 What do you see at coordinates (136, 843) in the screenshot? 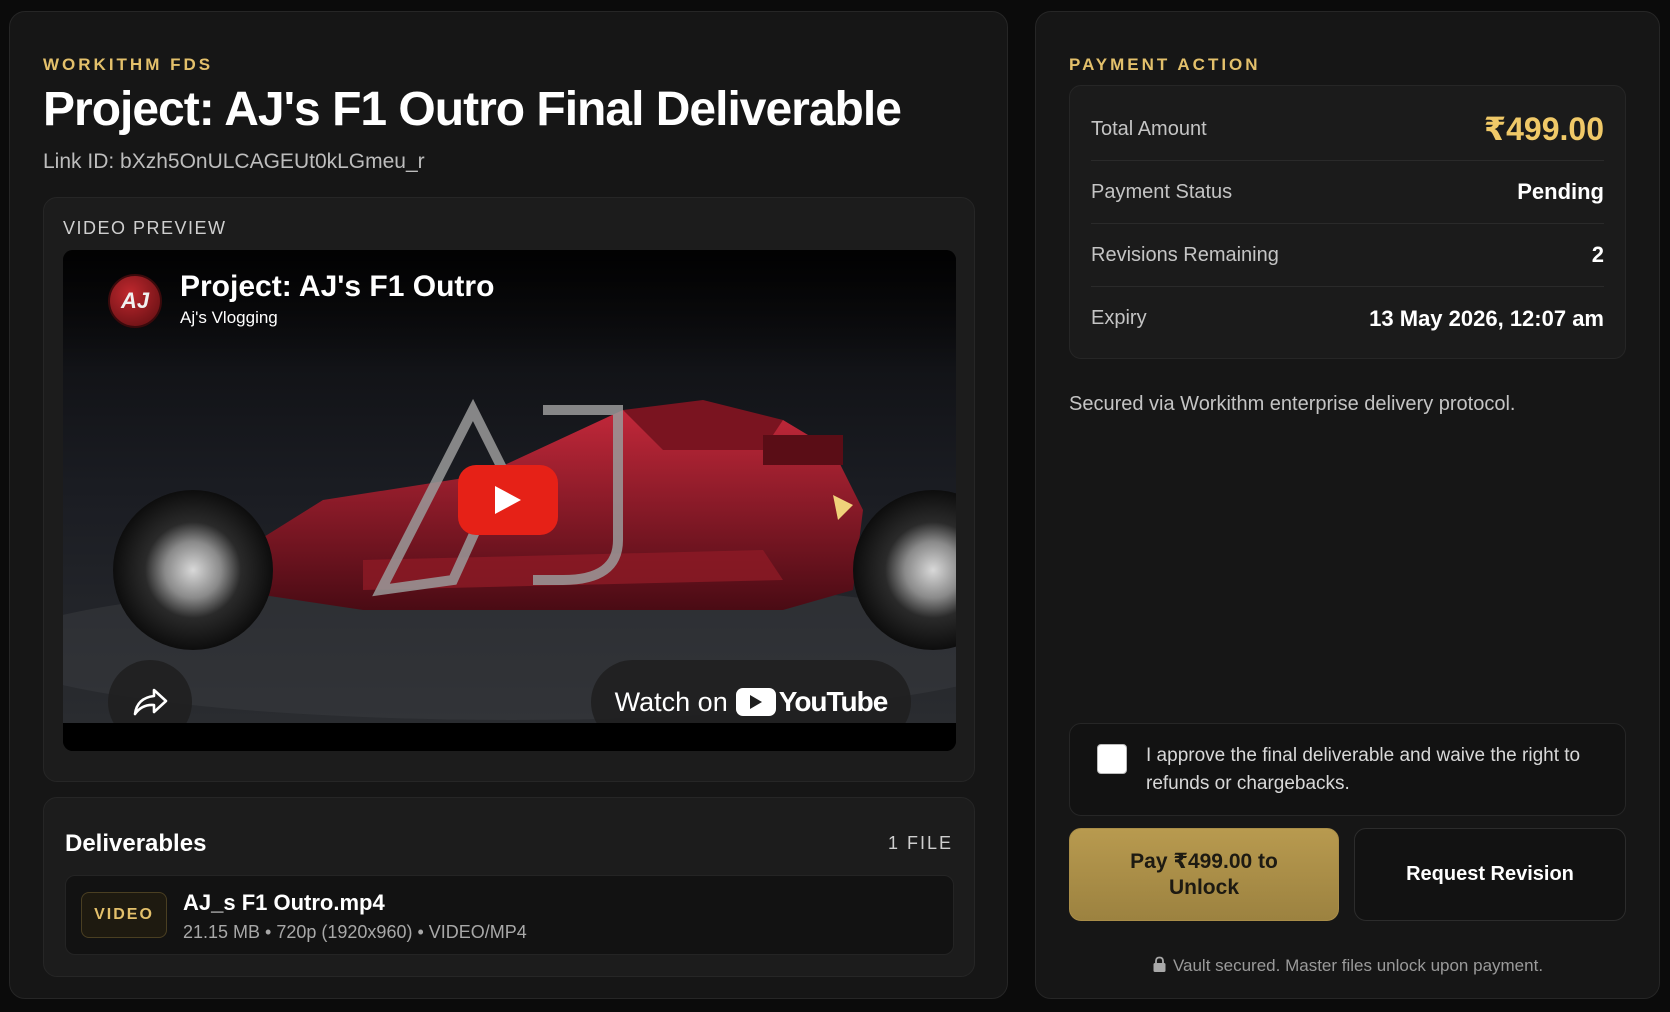
I see `deliverables-title: Deliverables` at bounding box center [136, 843].